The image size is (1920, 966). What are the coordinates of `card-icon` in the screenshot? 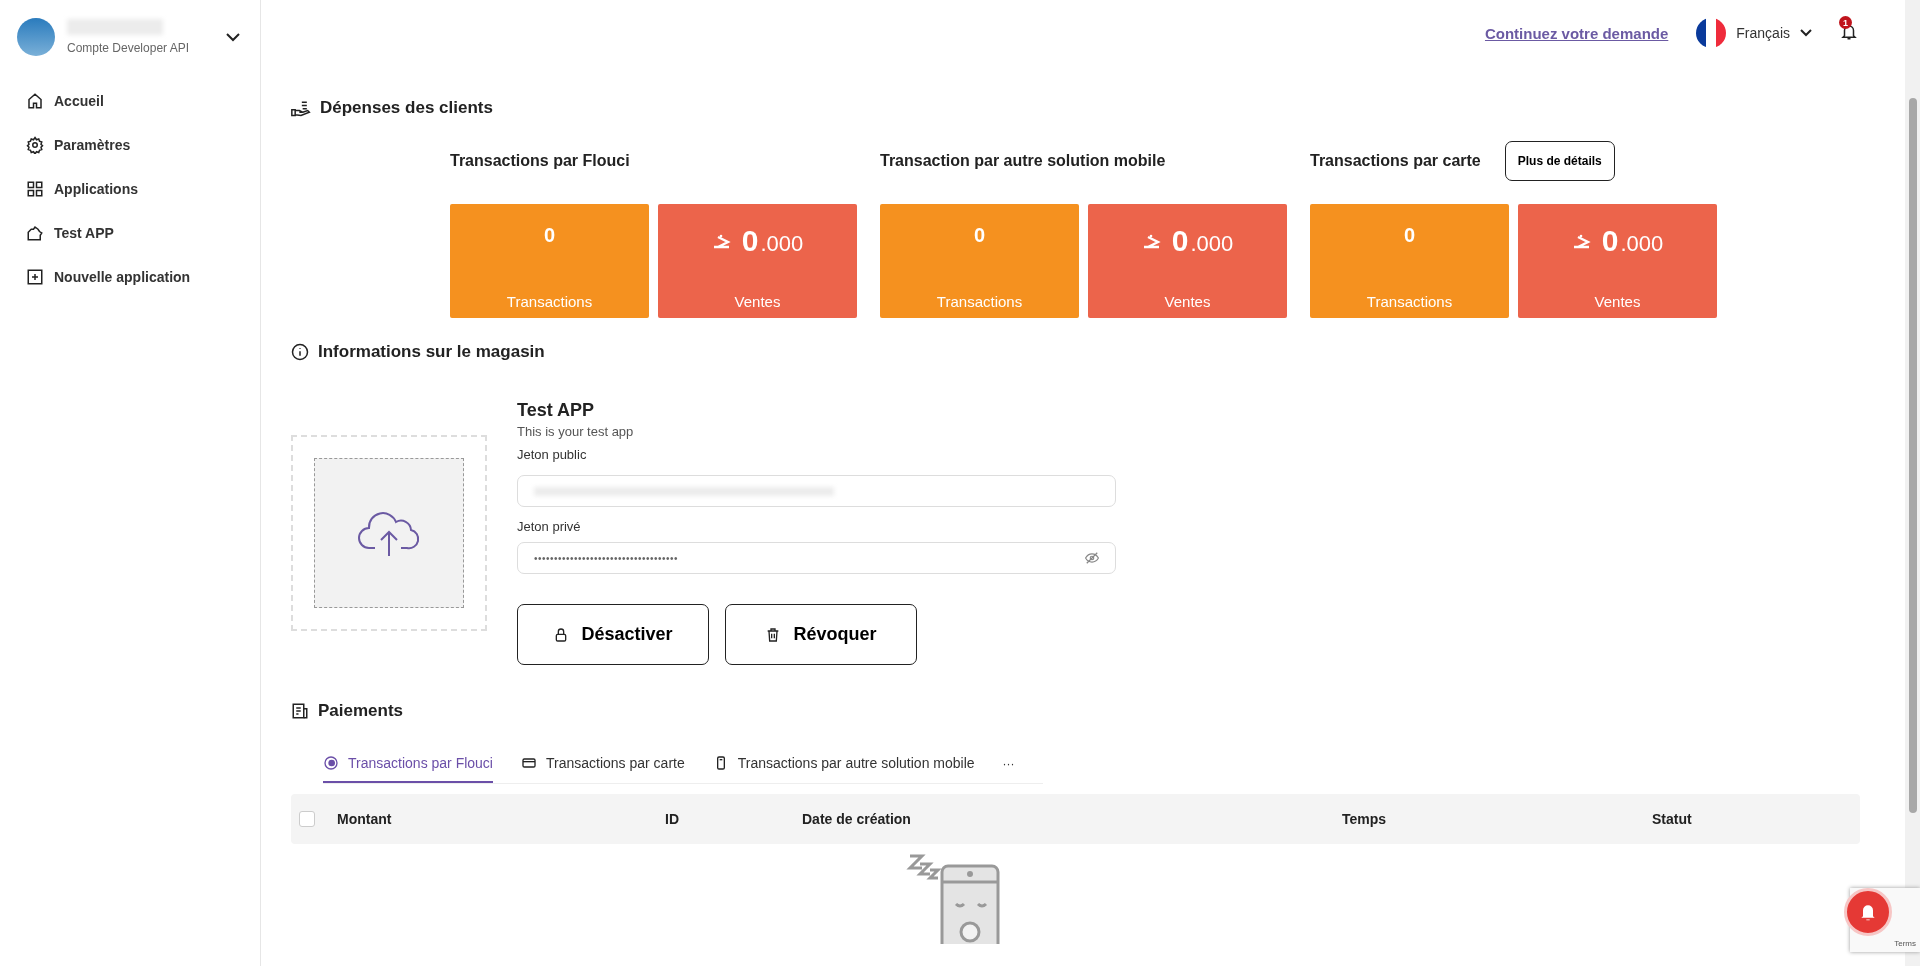 It's located at (529, 763).